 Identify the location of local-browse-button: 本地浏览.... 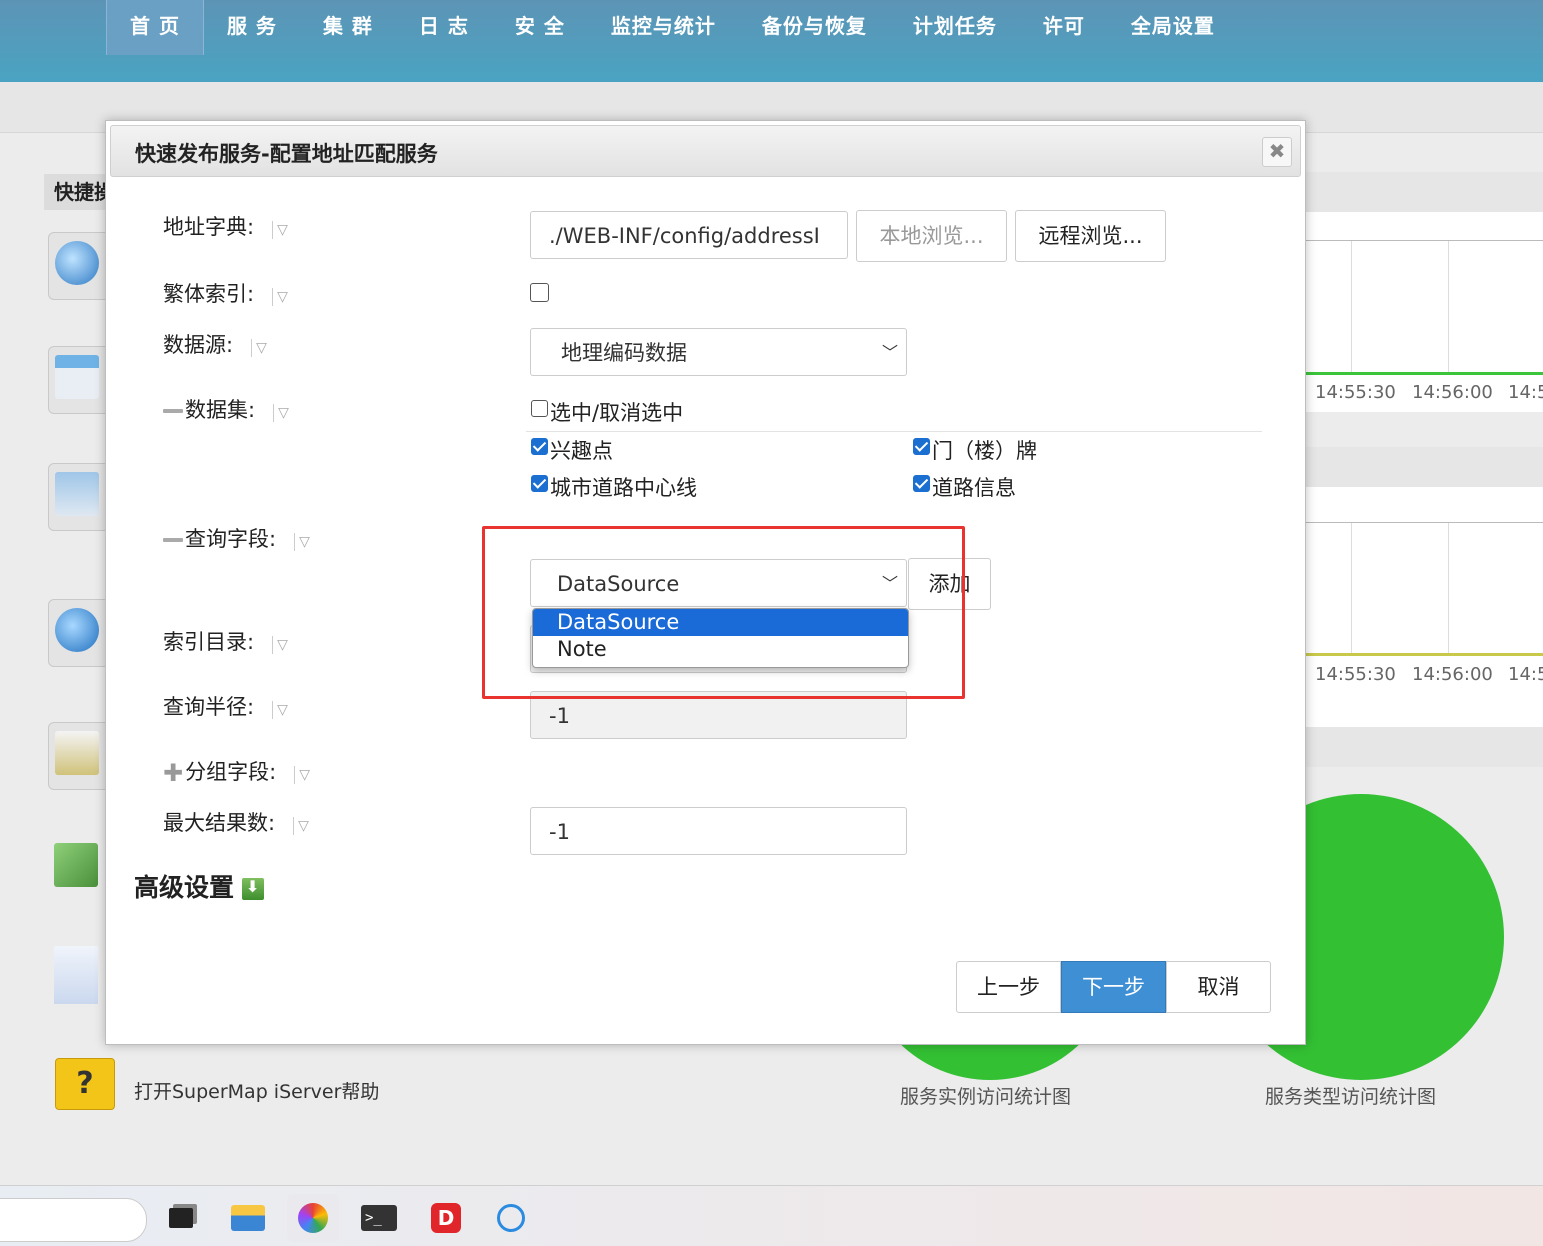
(931, 236).